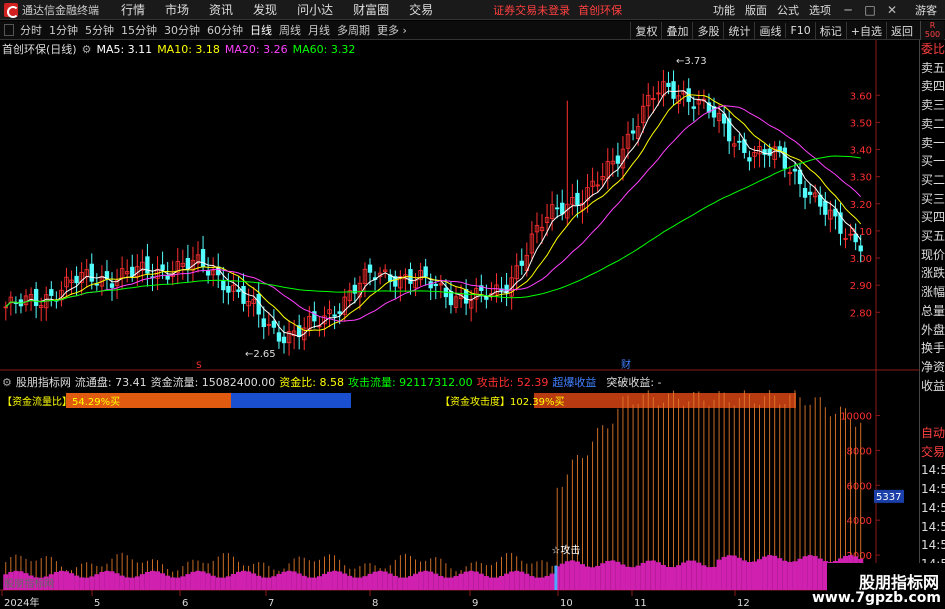  What do you see at coordinates (932, 49) in the screenshot?
I see `side-item: 委比` at bounding box center [932, 49].